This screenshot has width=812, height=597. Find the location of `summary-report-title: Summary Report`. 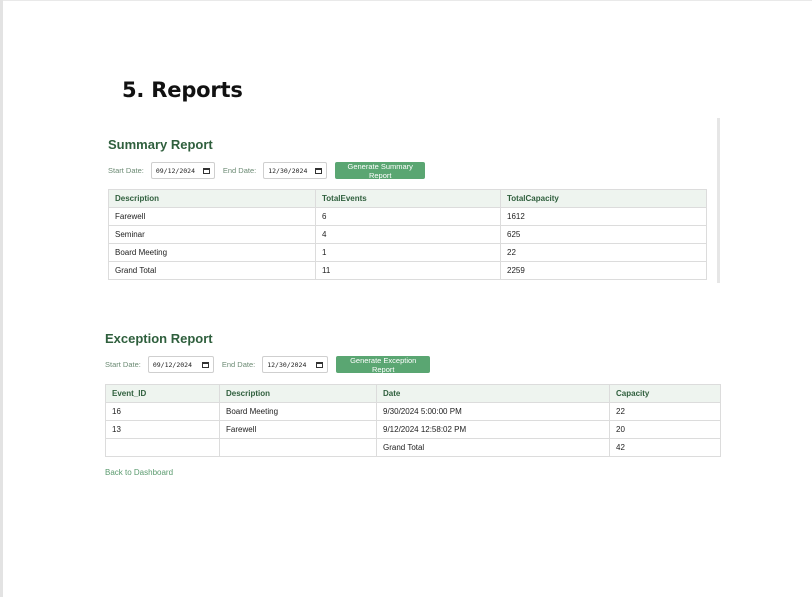

summary-report-title: Summary Report is located at coordinates (160, 144).